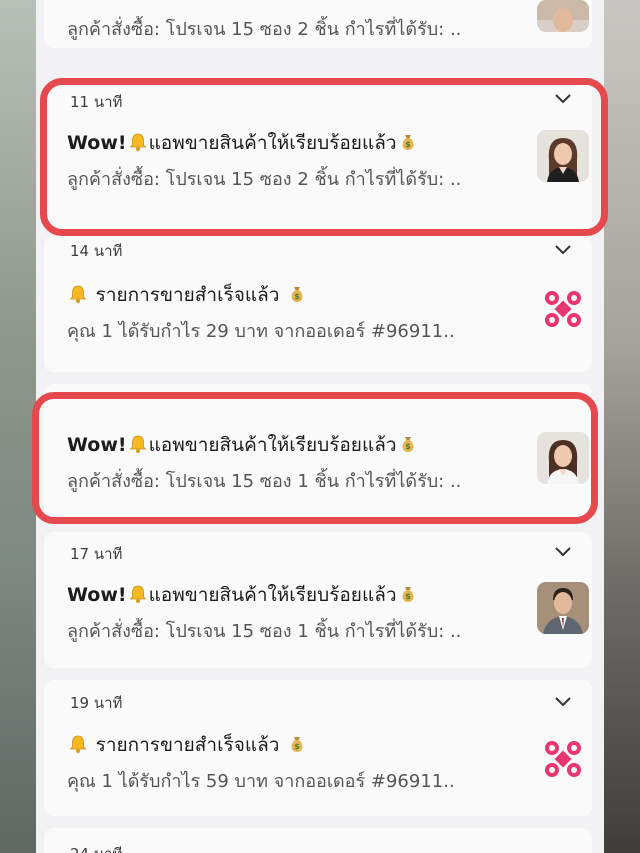 The width and height of the screenshot is (640, 853). I want to click on notification-time: 19 นาที, so click(96, 703).